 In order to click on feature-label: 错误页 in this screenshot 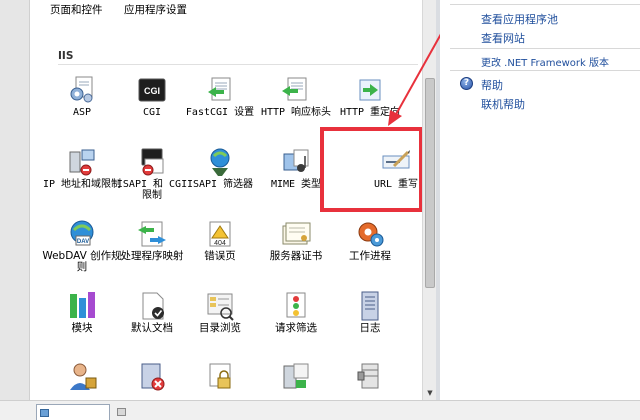, I will do `click(220, 256)`.